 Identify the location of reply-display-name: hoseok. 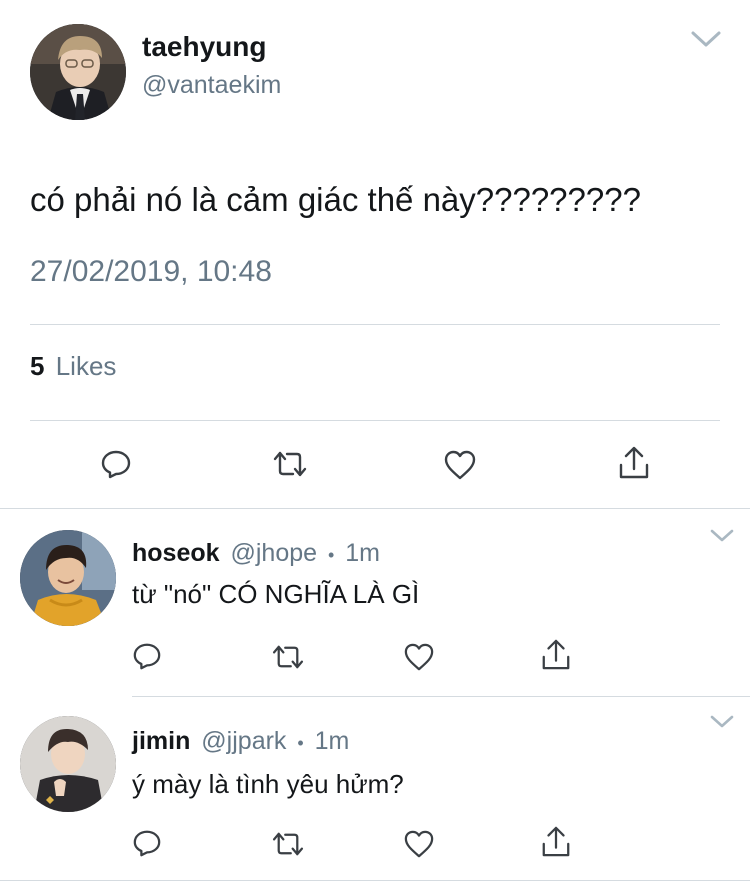
(176, 553).